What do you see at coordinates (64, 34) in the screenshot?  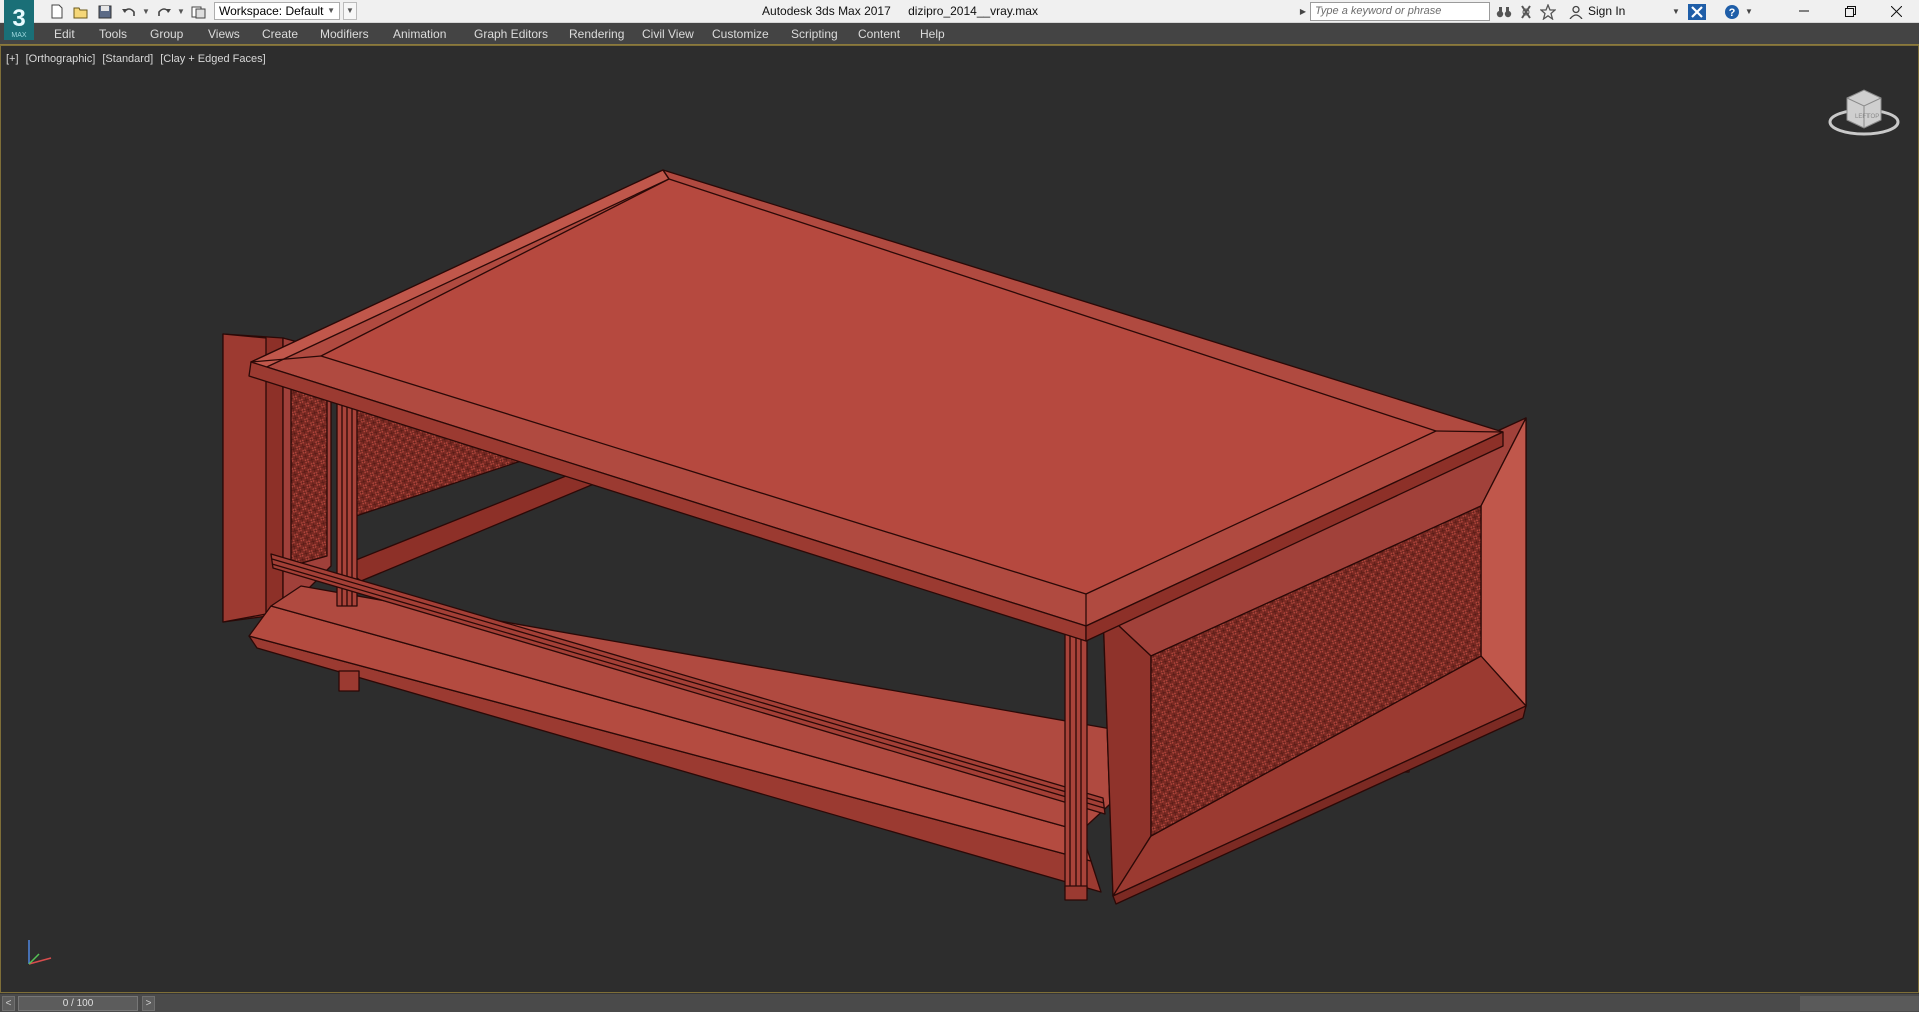 I see `menu-edit: Edit` at bounding box center [64, 34].